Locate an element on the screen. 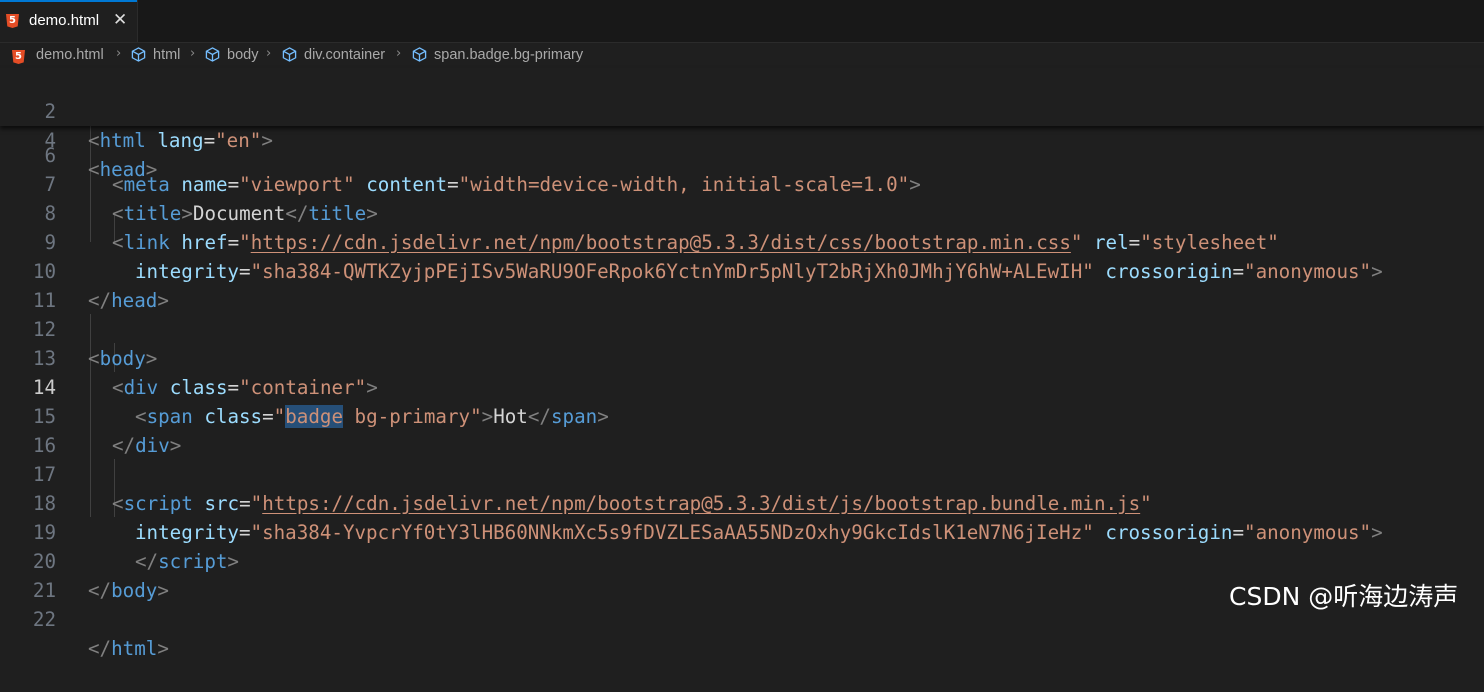  code-line: 12 <body> is located at coordinates (742, 328).